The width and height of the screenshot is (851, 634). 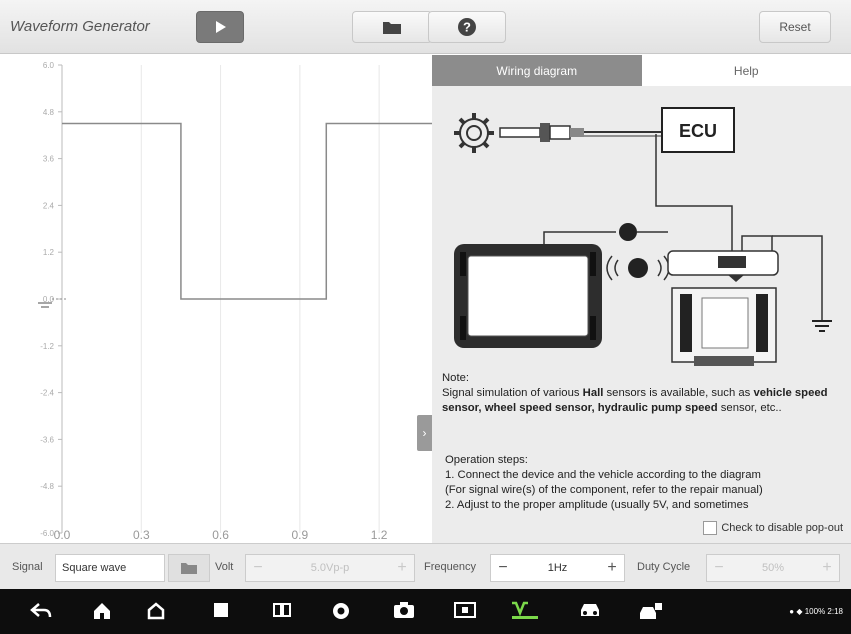 I want to click on back-icon, so click(x=41, y=611).